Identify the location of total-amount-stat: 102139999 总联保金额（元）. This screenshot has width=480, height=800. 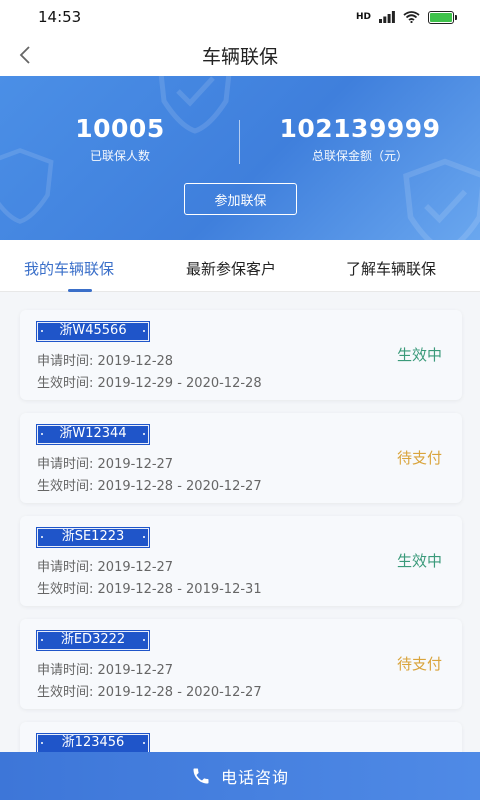
(360, 139).